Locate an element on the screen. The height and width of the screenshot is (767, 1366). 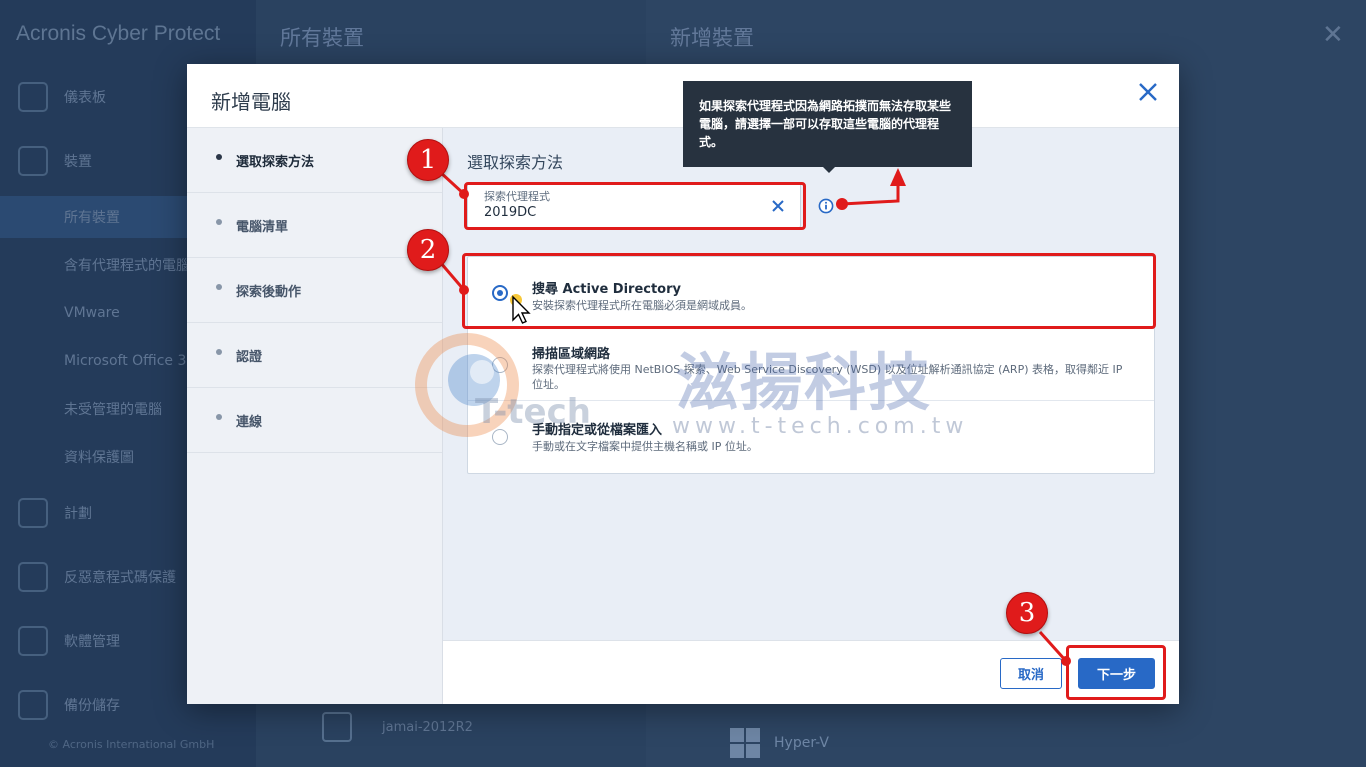
annotation-badge-1: 1 is located at coordinates (428, 160).